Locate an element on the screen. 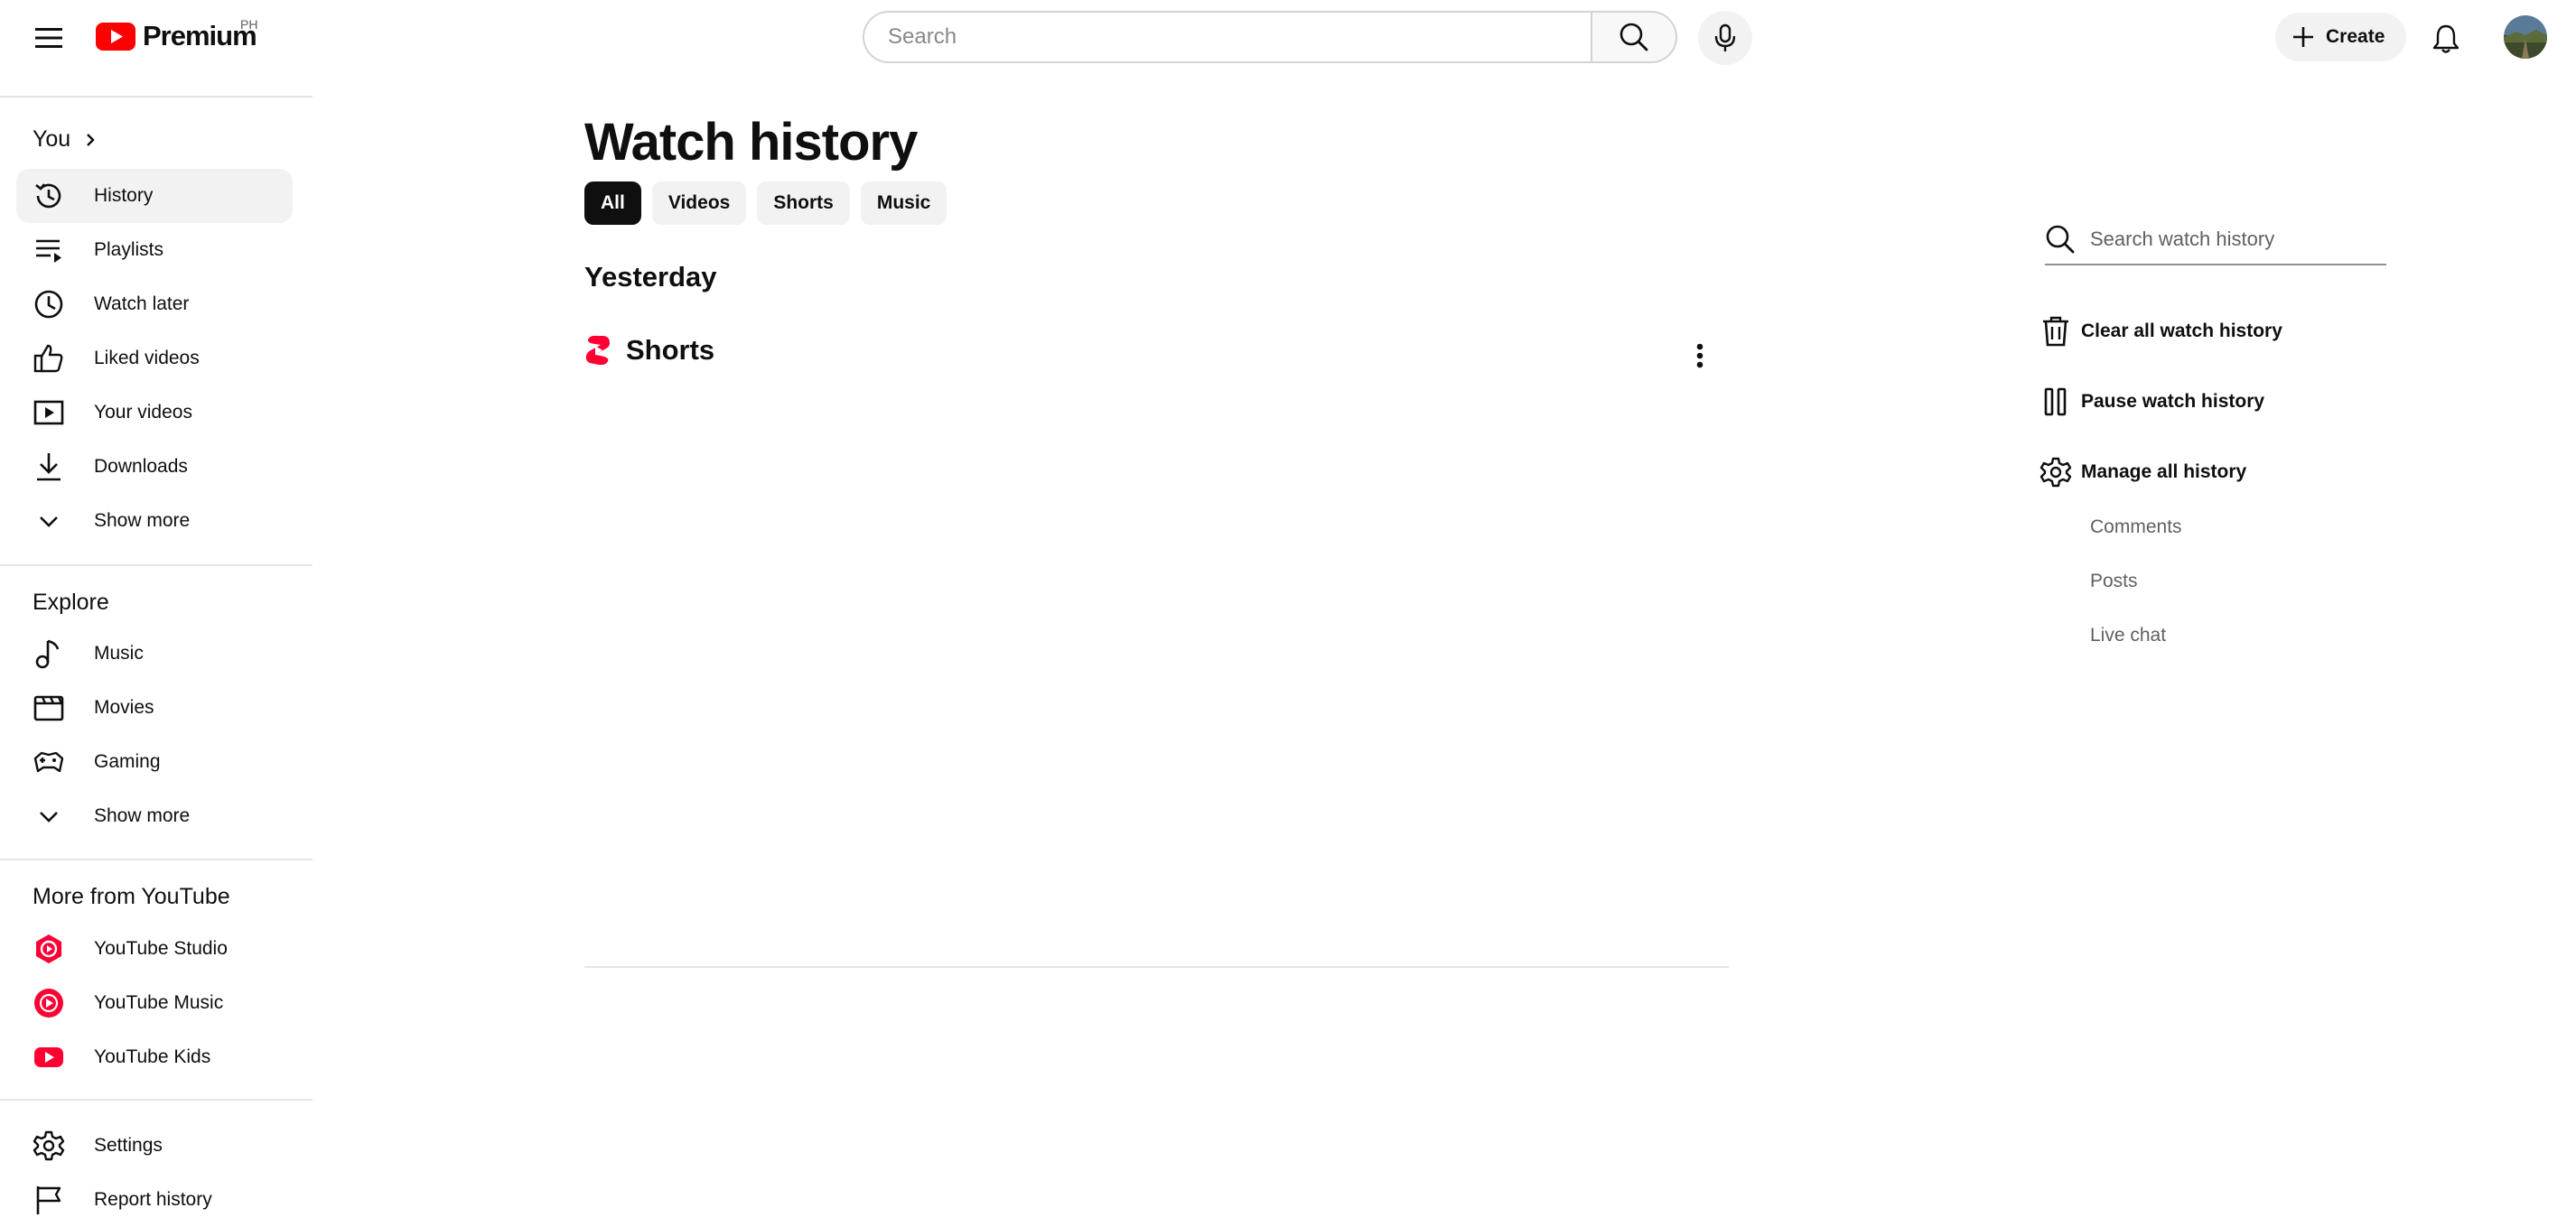  shorts-shelf-header: Shorts is located at coordinates (649, 350).